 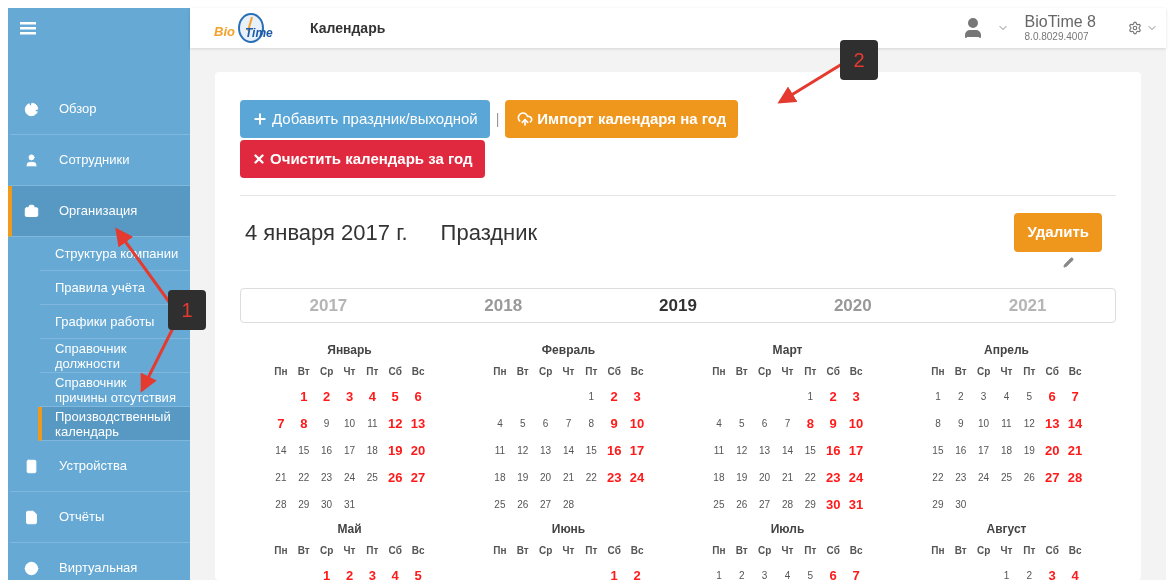 I want to click on calendar-day: 28, so click(x=568, y=504).